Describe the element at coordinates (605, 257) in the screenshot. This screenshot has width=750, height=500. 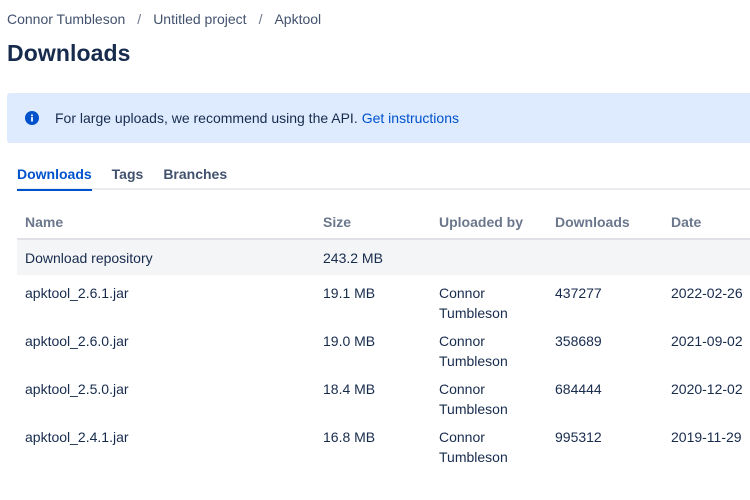
I see `repository-downloads` at that location.